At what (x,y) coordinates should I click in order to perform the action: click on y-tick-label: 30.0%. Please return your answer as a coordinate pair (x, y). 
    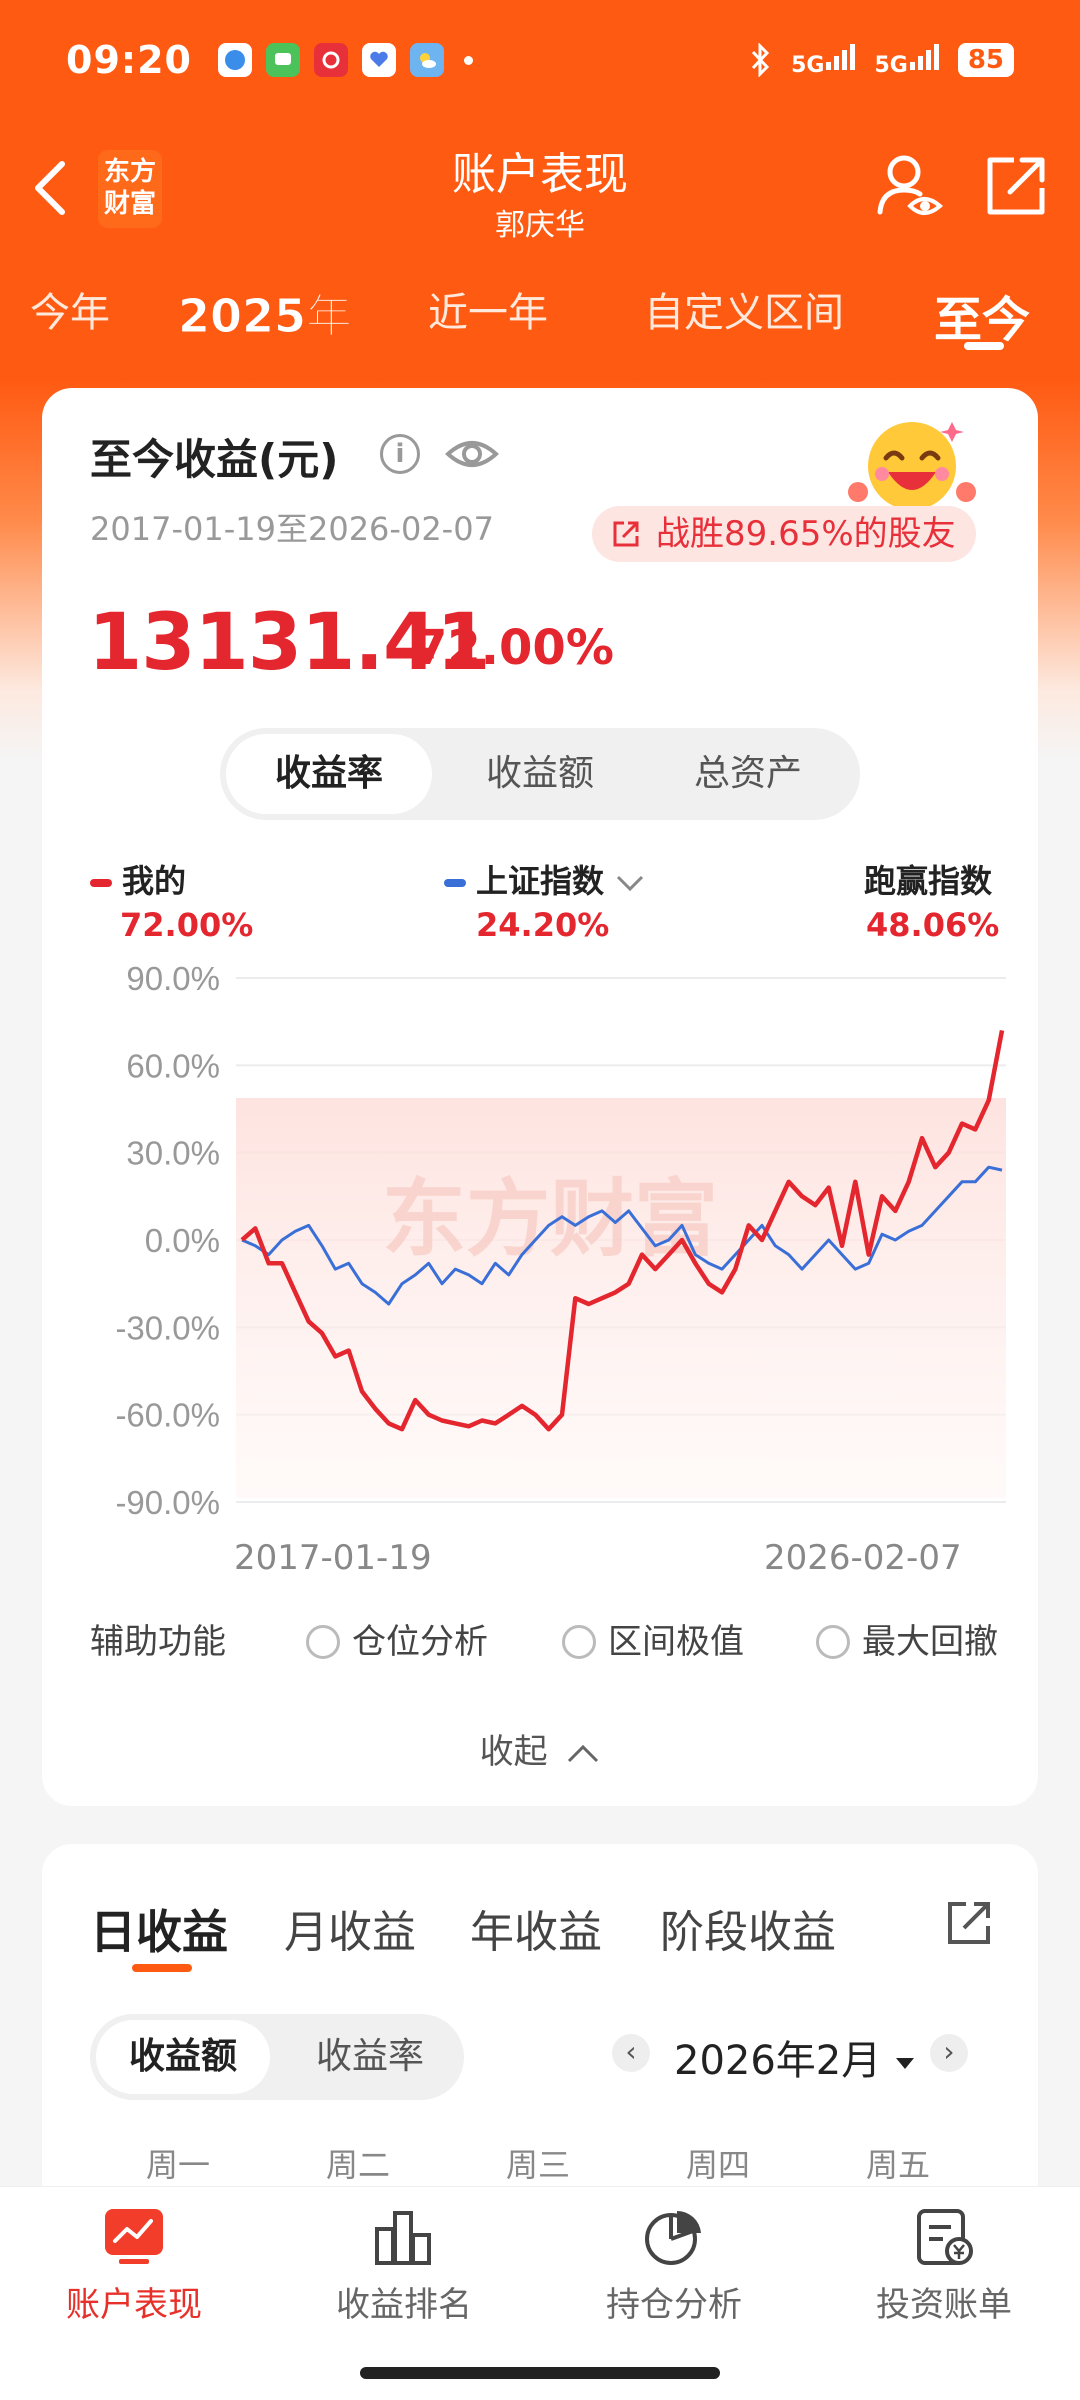
    Looking at the image, I should click on (173, 1153).